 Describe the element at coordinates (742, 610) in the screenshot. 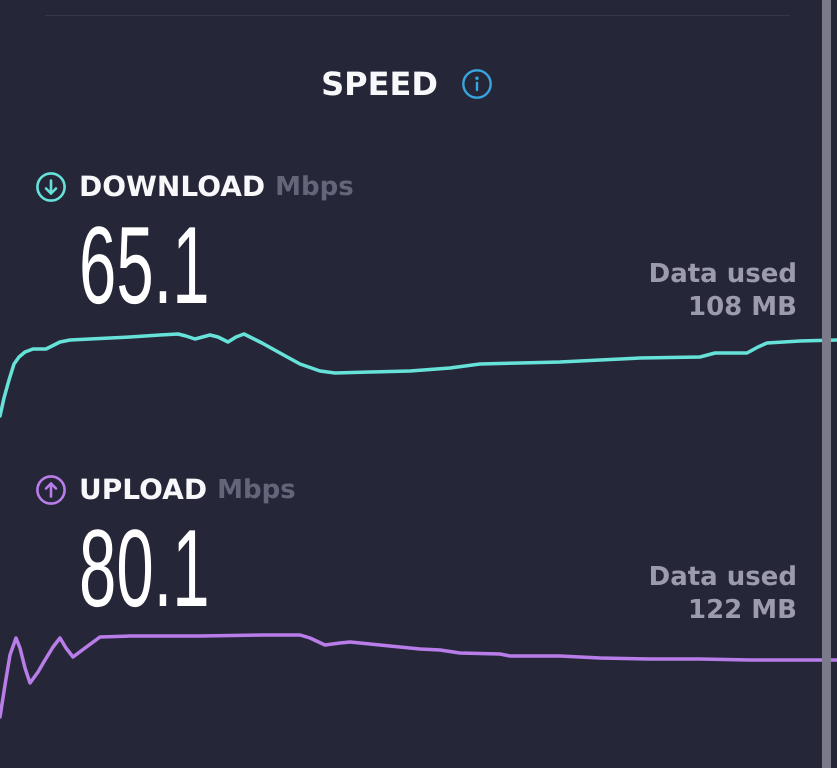

I see `data-used-value: 122 MB` at that location.